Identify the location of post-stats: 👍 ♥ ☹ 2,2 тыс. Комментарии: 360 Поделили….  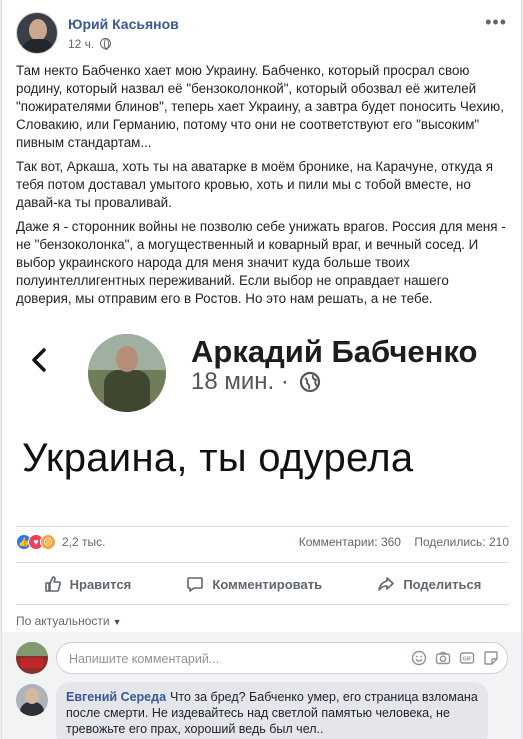
(262, 542).